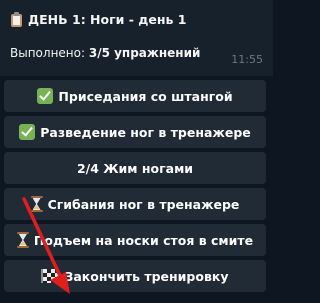 The height and width of the screenshot is (303, 320). What do you see at coordinates (50, 276) in the screenshot?
I see `checkered-flag-icon` at bounding box center [50, 276].